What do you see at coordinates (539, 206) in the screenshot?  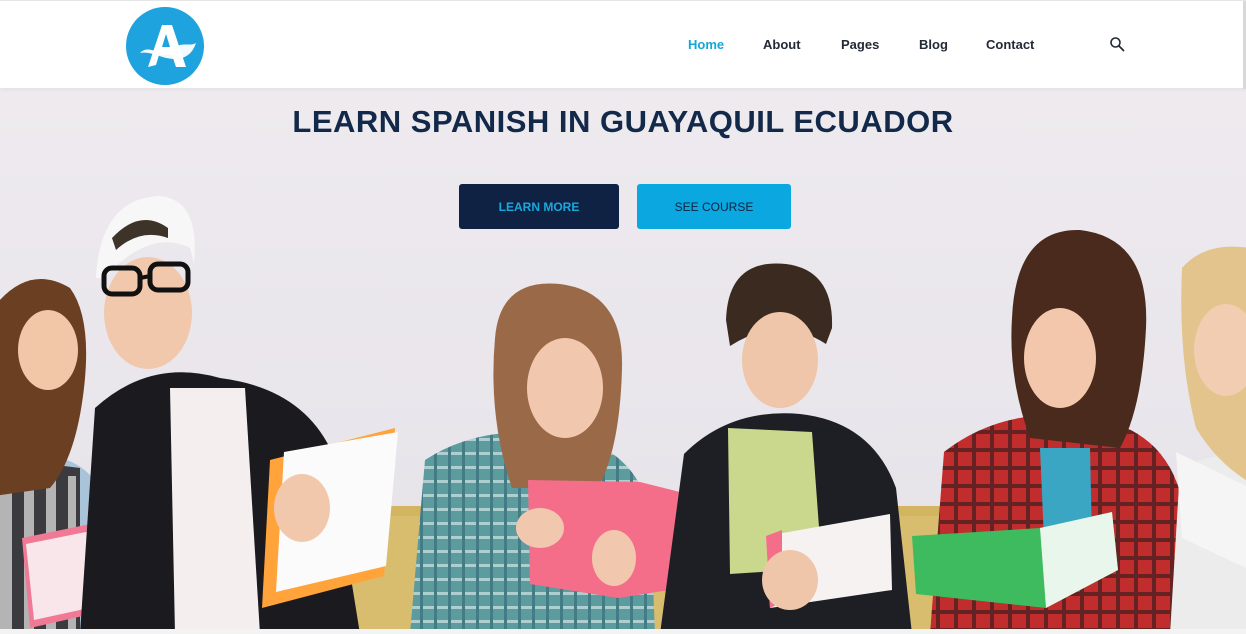 I see `learn-more-button: LEARN MORE` at bounding box center [539, 206].